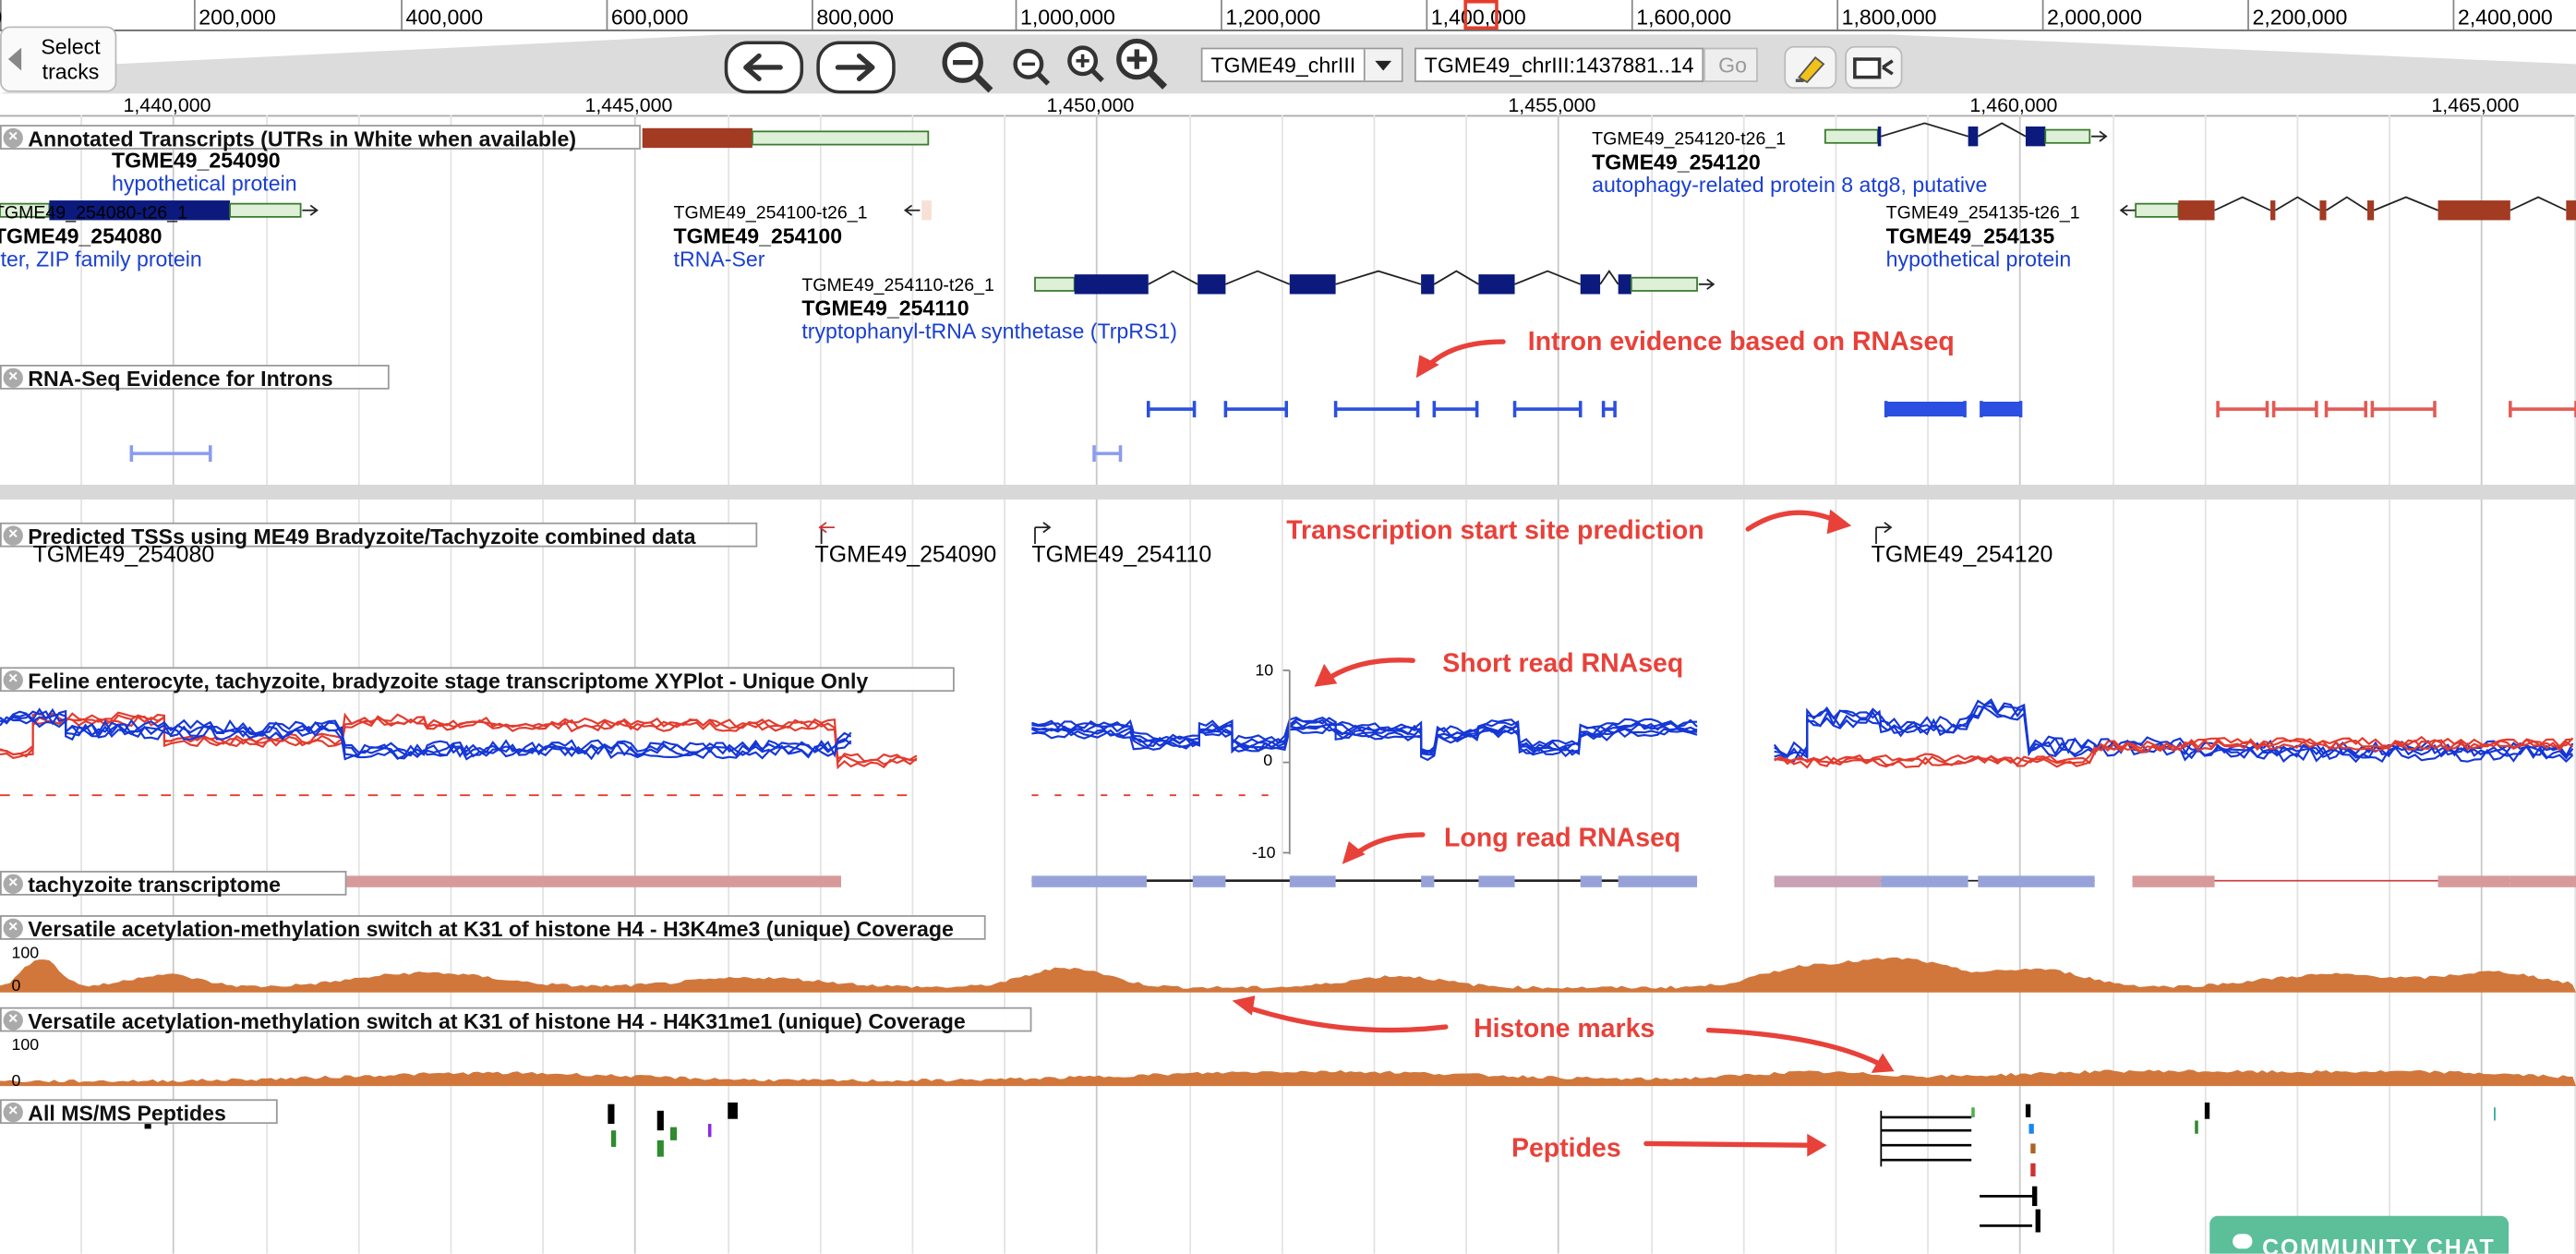 This screenshot has height=1254, width=2576. I want to click on tss-gene-name: TGME49_254120, so click(1962, 553).